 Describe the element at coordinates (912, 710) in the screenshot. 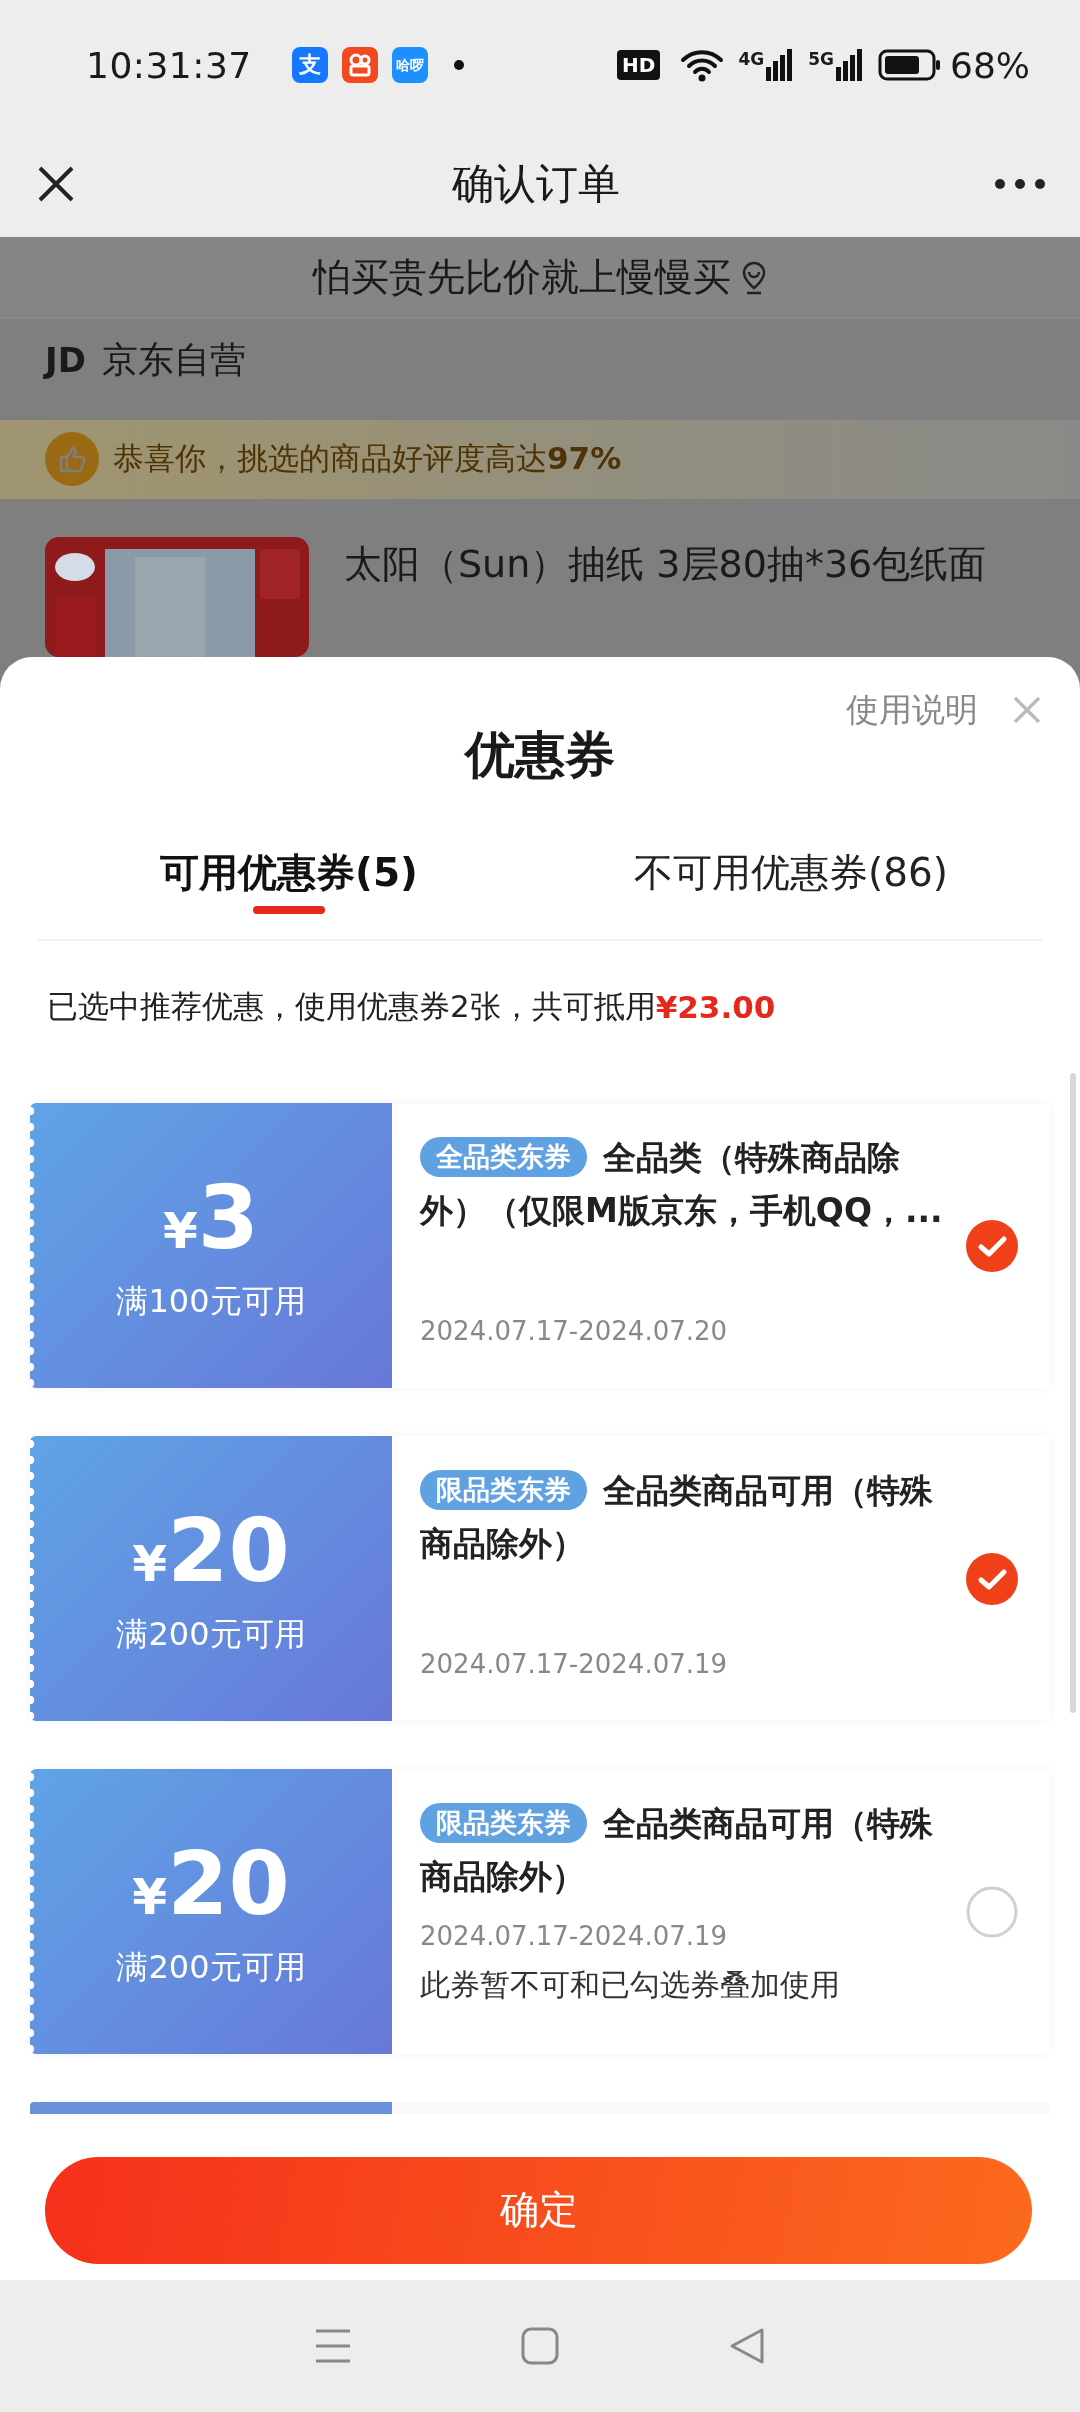

I see `help-link: 使用说明` at that location.